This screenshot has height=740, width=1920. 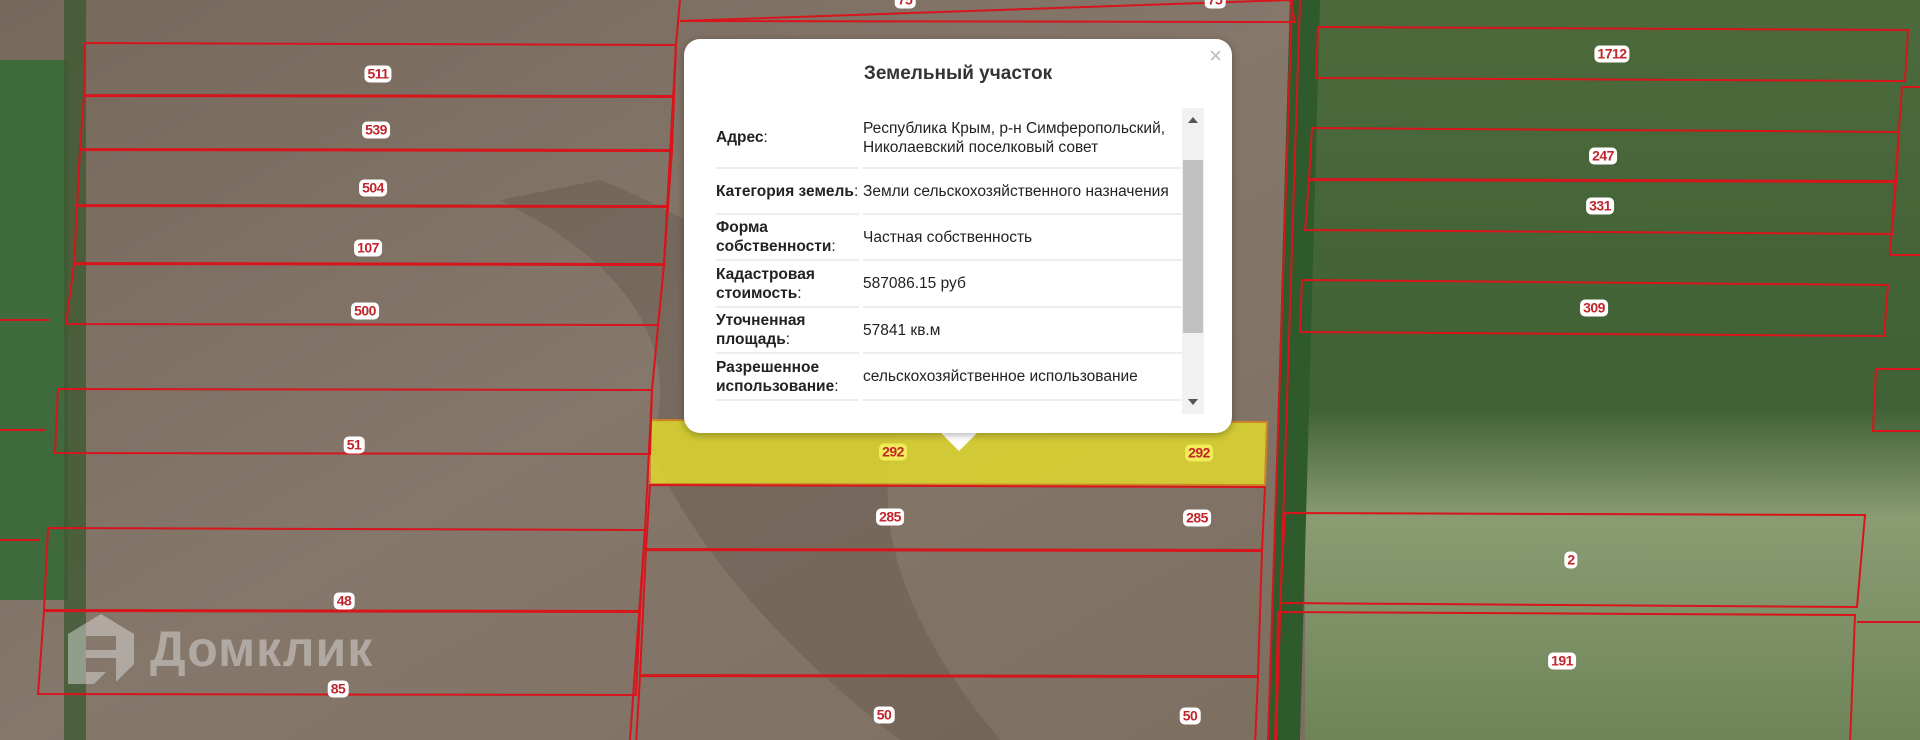 I want to click on popup-scrollbar, so click(x=1193, y=261).